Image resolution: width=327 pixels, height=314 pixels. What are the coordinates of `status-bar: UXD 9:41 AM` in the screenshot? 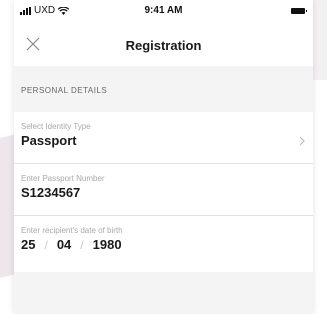 It's located at (163, 13).